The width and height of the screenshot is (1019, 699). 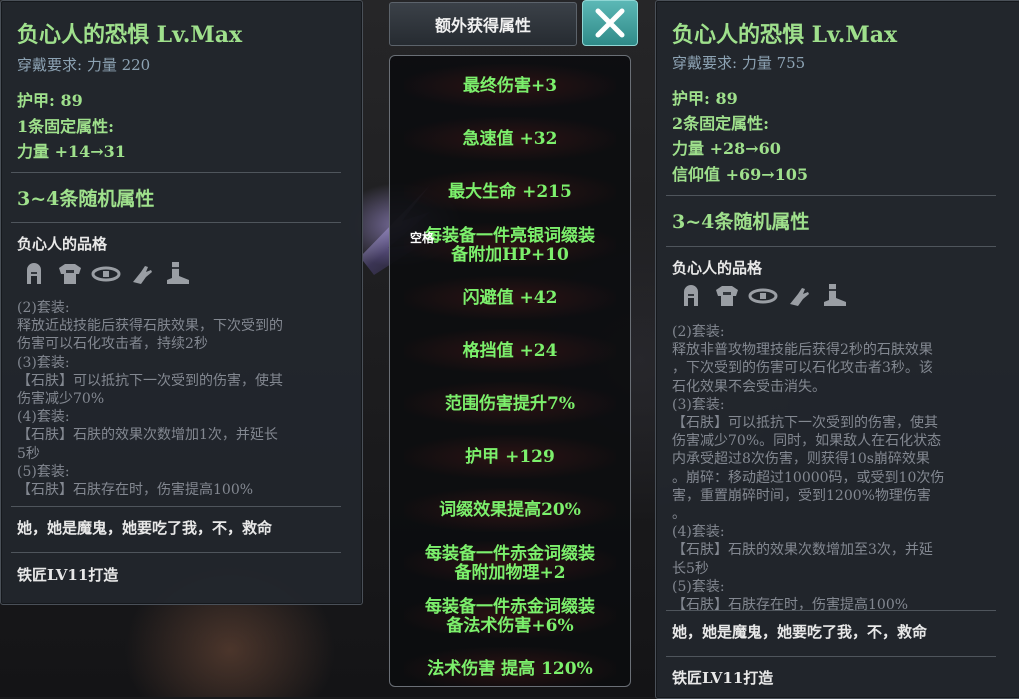 I want to click on extra-property: 格挡值 +24, so click(x=510, y=351).